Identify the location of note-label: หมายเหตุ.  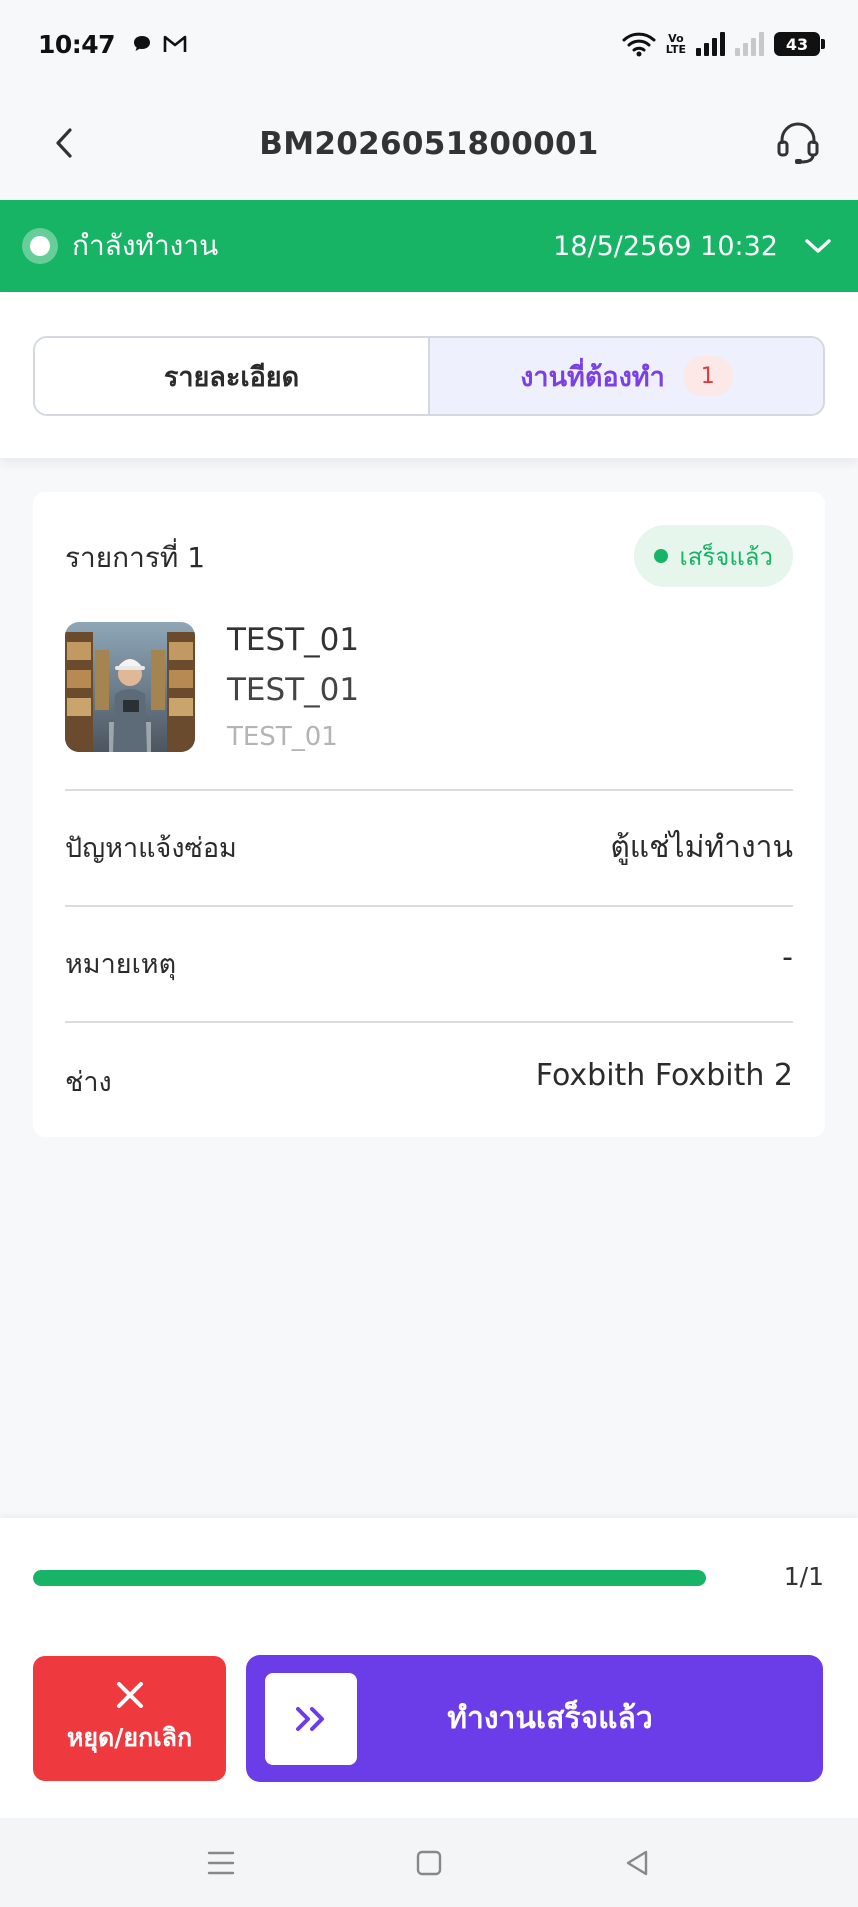
(121, 964).